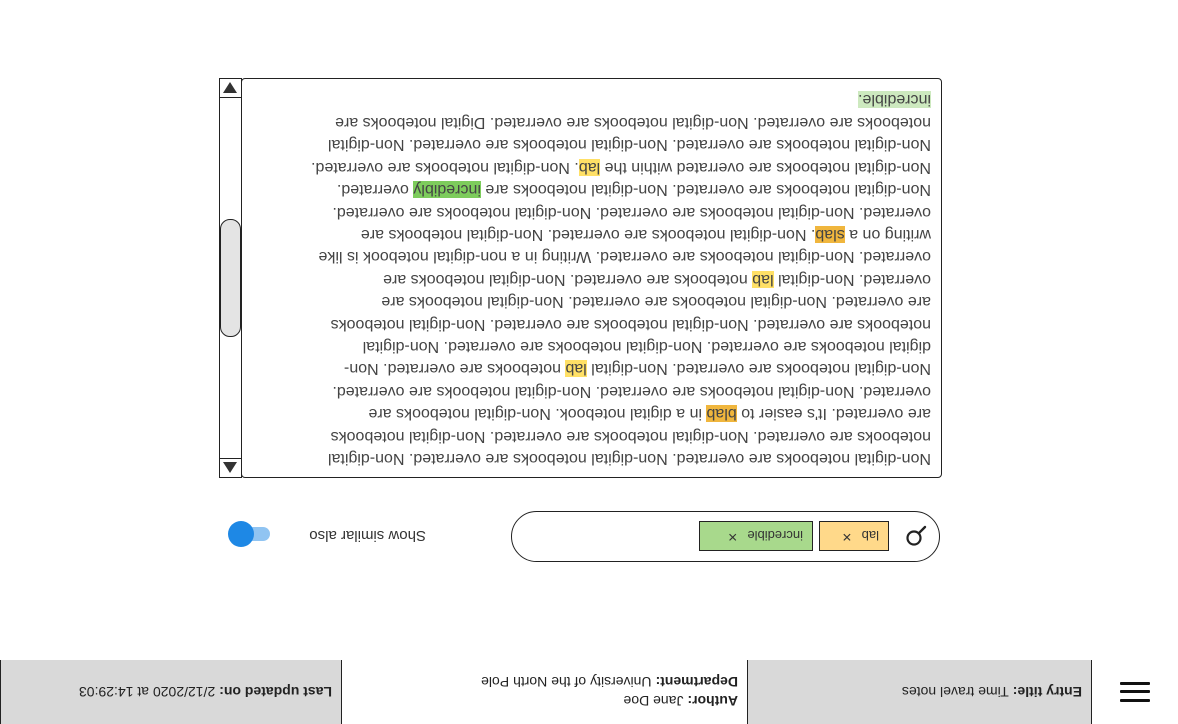  What do you see at coordinates (367, 535) in the screenshot?
I see `show-similar-label: Show similar also` at bounding box center [367, 535].